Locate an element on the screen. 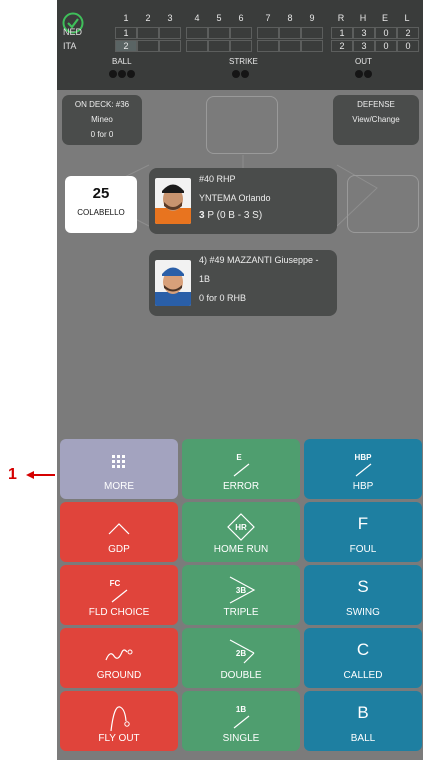  double-button: 2B DOUBLE is located at coordinates (241, 658).